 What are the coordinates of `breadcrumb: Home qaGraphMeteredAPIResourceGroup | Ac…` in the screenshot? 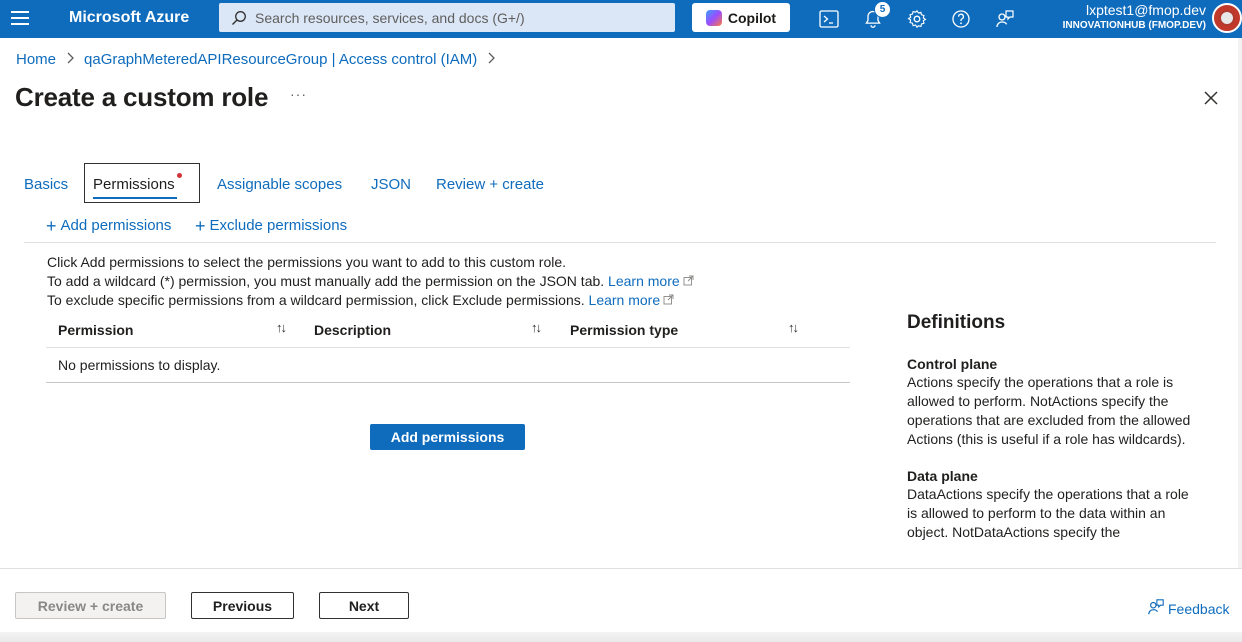 It's located at (260, 59).